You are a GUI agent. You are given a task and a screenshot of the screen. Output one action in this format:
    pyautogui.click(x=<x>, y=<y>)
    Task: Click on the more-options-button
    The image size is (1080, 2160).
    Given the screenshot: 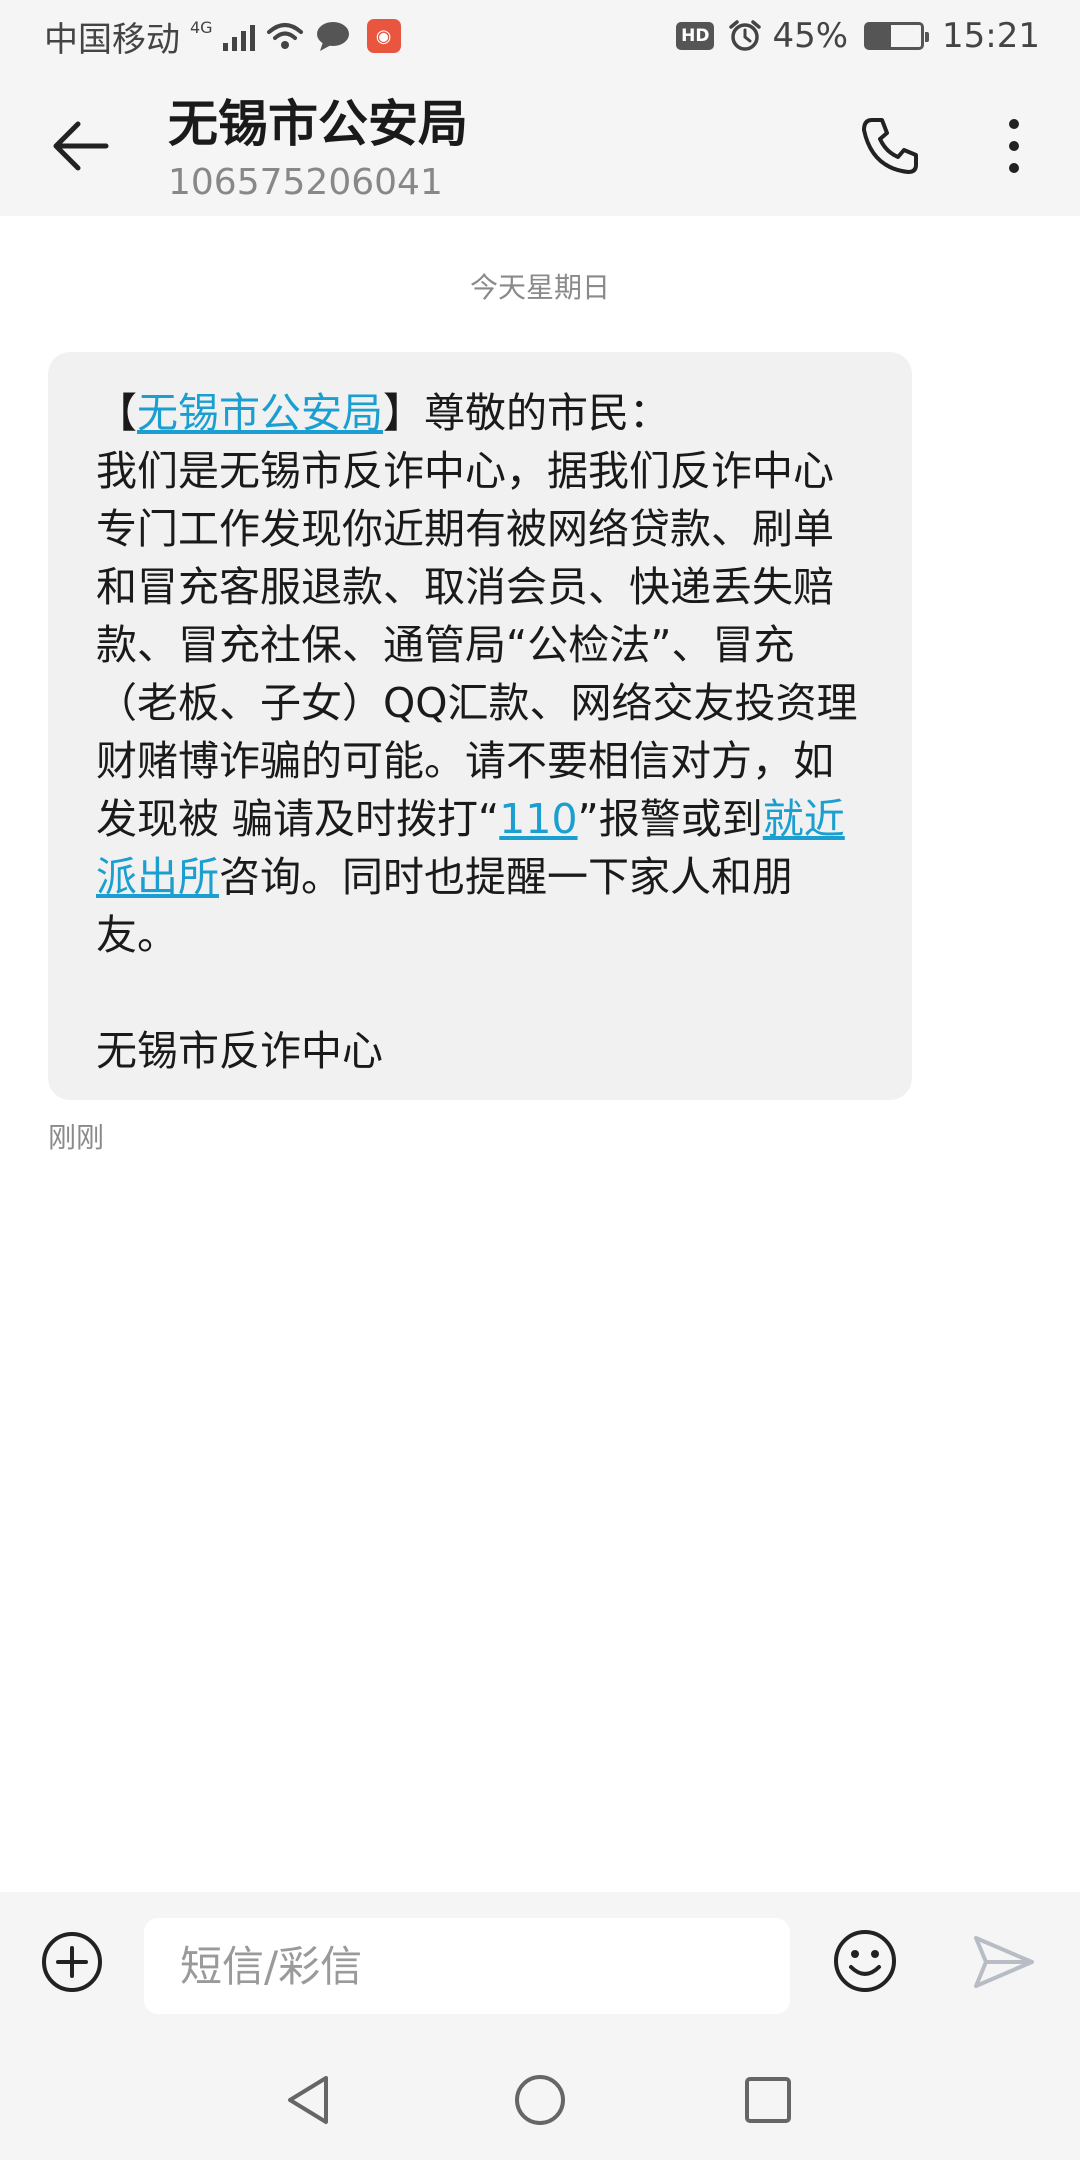 What is the action you would take?
    pyautogui.click(x=1014, y=146)
    